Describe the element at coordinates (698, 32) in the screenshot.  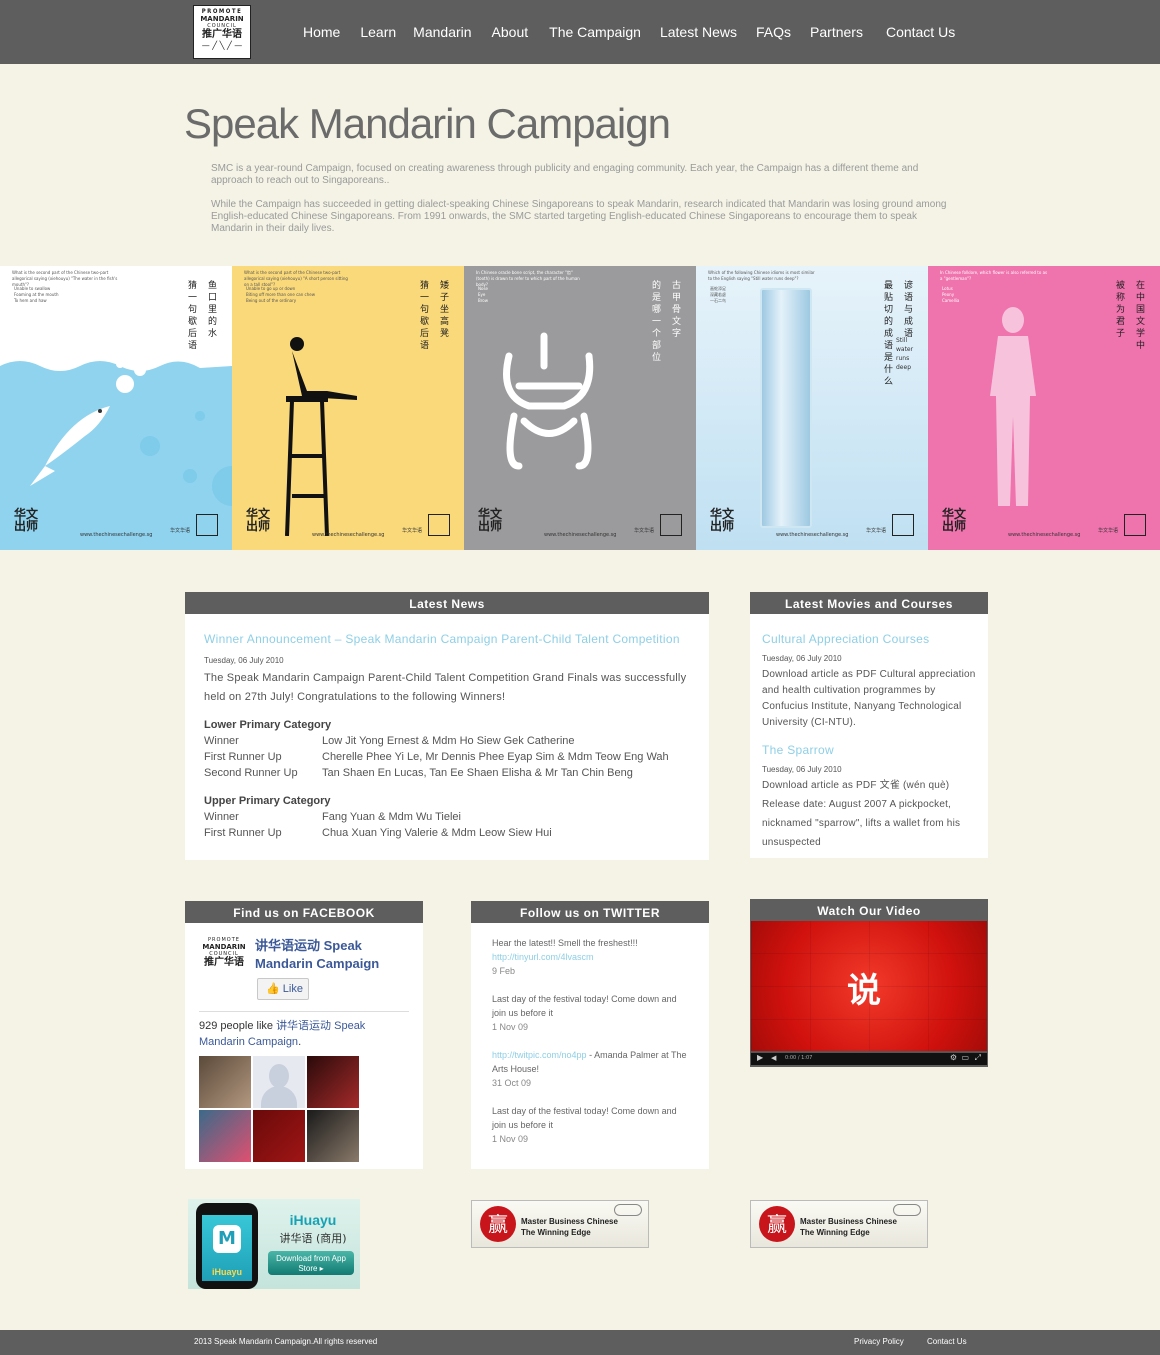
I see `nav-latest-news: Latest News` at that location.